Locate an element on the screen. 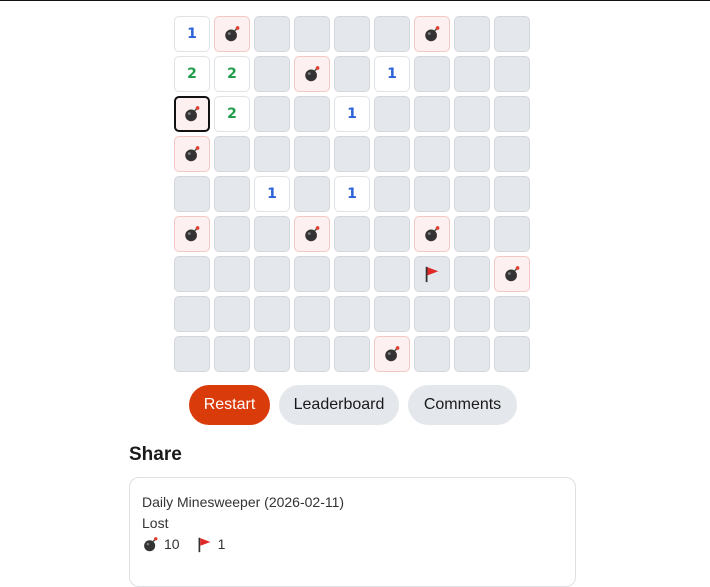 The height and width of the screenshot is (587, 710). leaderboard-button: Leaderboard is located at coordinates (339, 405).